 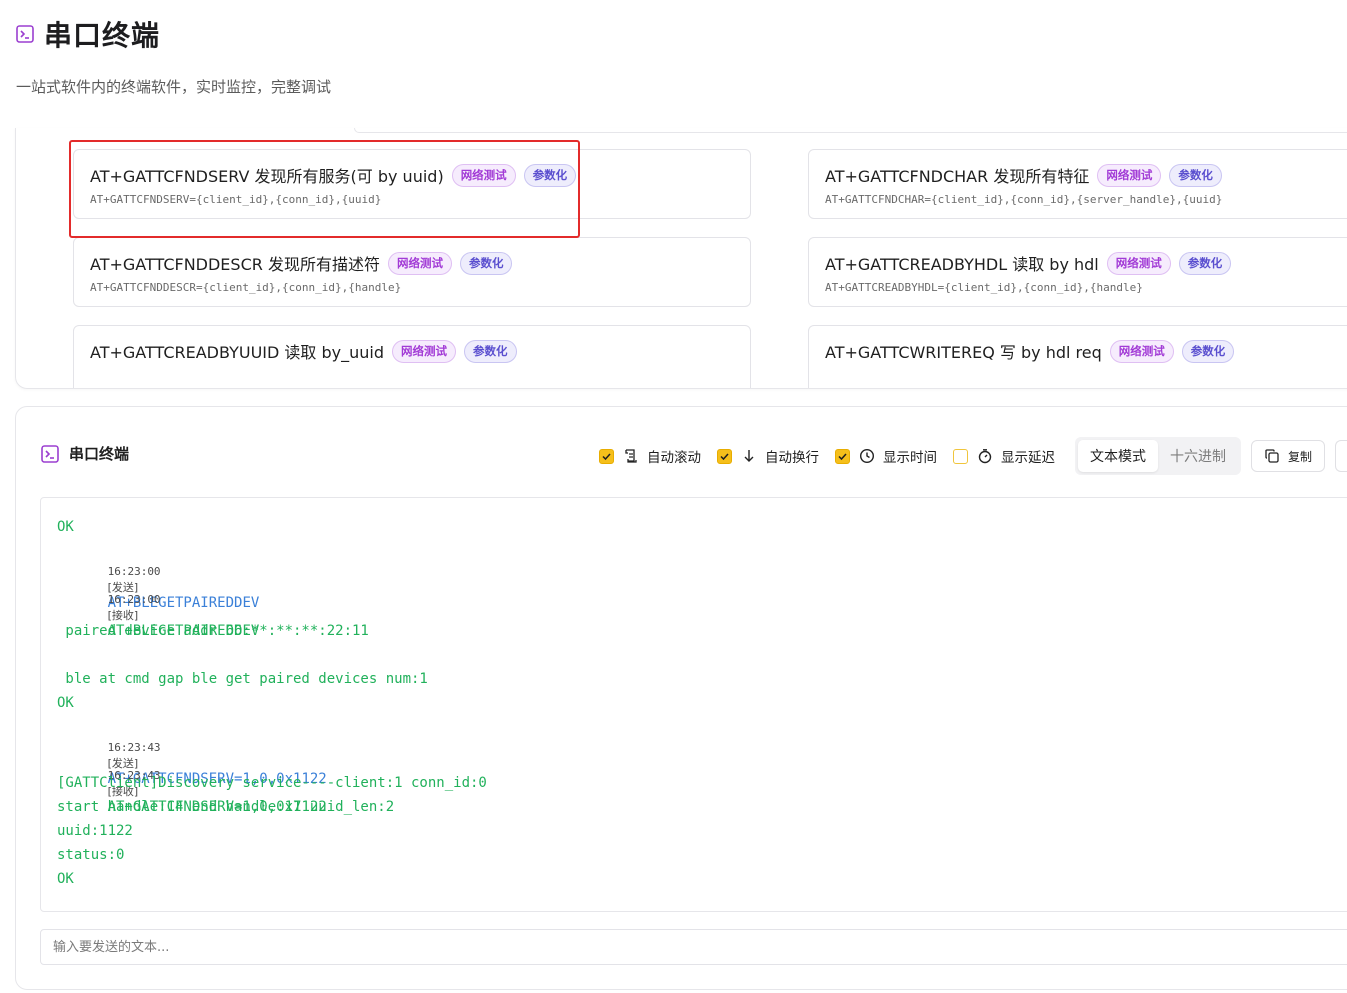 What do you see at coordinates (226, 807) in the screenshot?
I see `output-line: start handle:14 end handle:17 uuid_len:2` at bounding box center [226, 807].